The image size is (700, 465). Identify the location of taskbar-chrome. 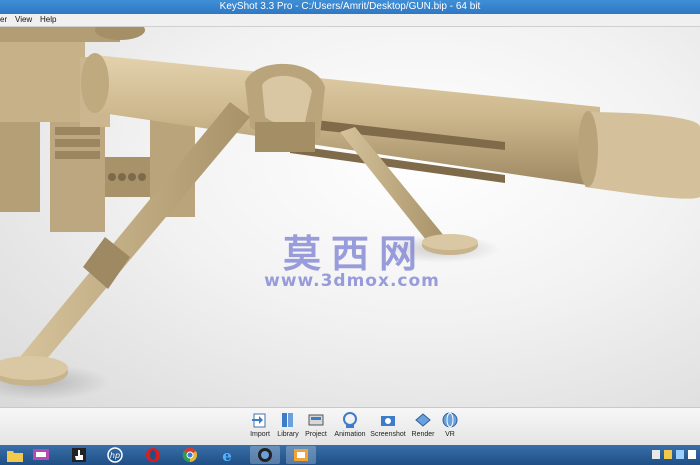
(190, 455).